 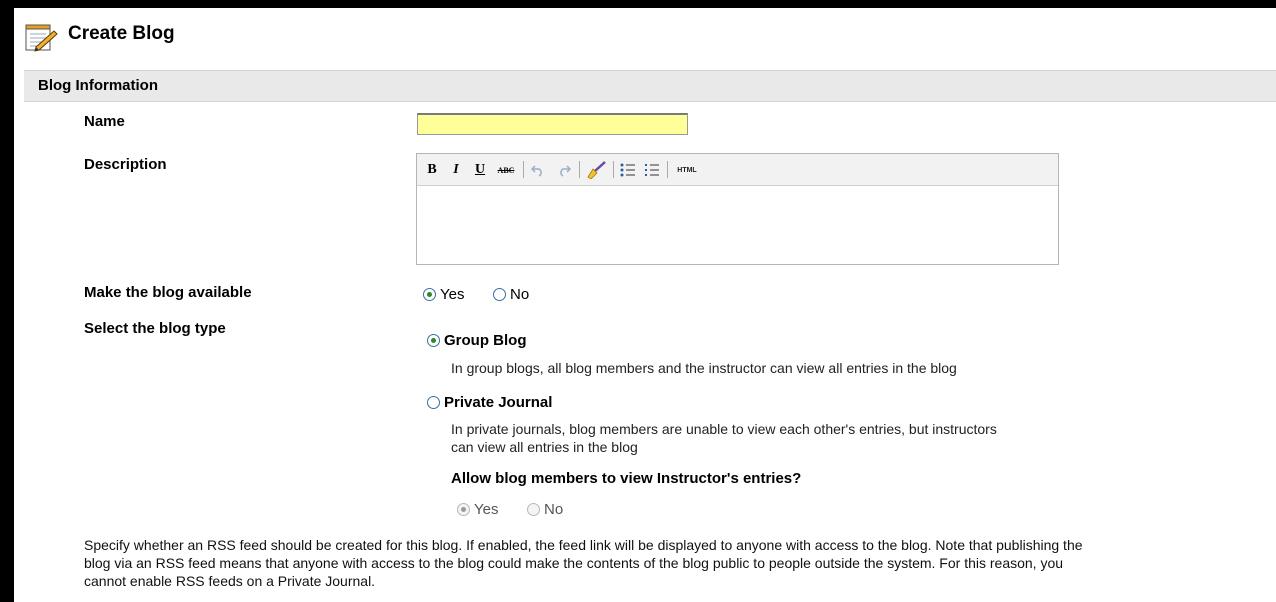 I want to click on section-header: Blog Information, so click(x=650, y=86).